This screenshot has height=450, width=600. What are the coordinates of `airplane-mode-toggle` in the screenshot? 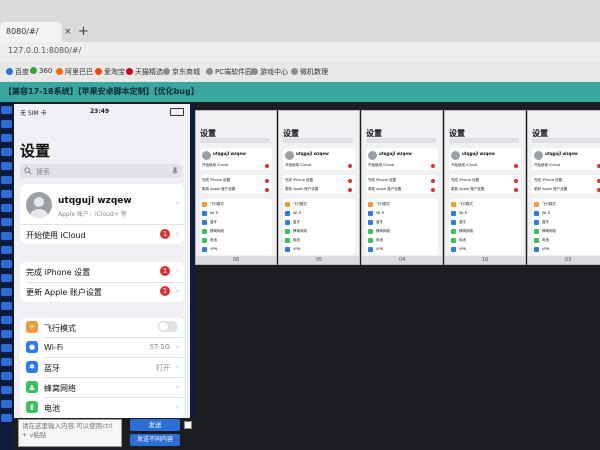 It's located at (168, 326).